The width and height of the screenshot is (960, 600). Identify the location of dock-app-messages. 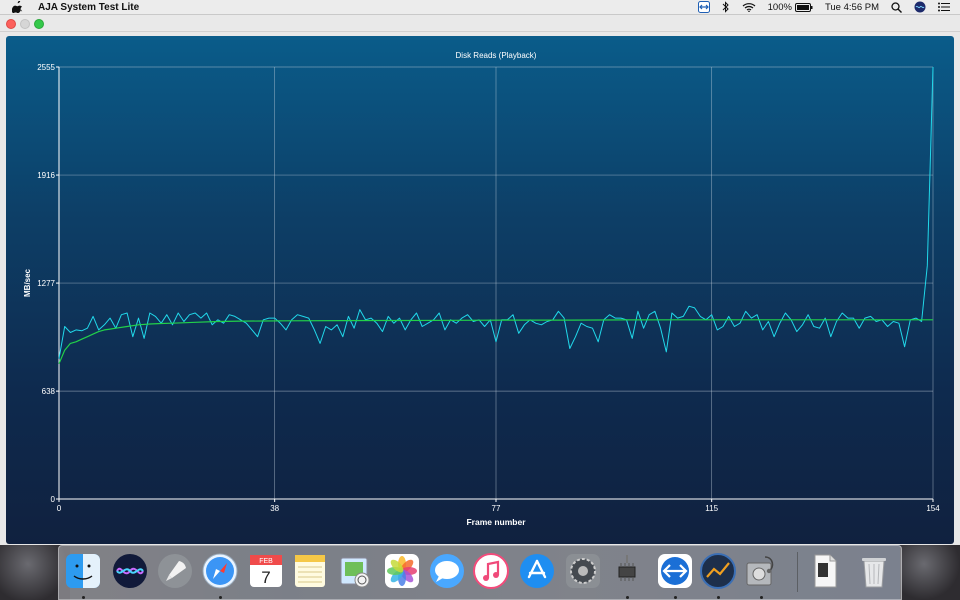
(447, 571).